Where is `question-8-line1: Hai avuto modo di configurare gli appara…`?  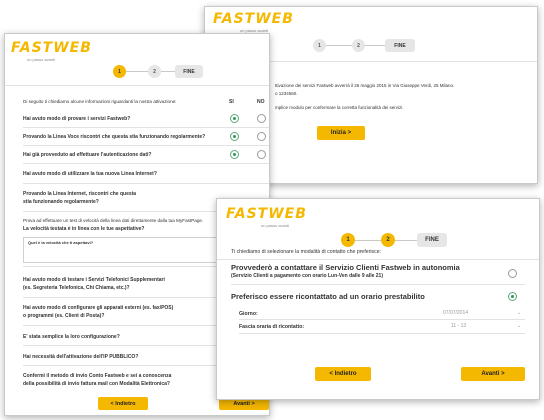 question-8-line1: Hai avuto modo di configurare gli appara… is located at coordinates (98, 308).